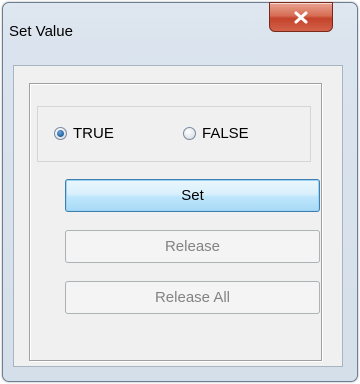 The height and width of the screenshot is (384, 360). Describe the element at coordinates (189, 133) in the screenshot. I see `radio-unchecked-icon` at that location.